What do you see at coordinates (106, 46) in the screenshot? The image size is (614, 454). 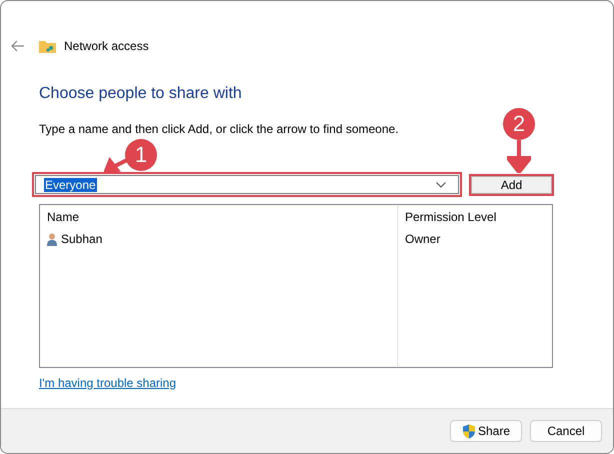 I see `window-title: Network access` at bounding box center [106, 46].